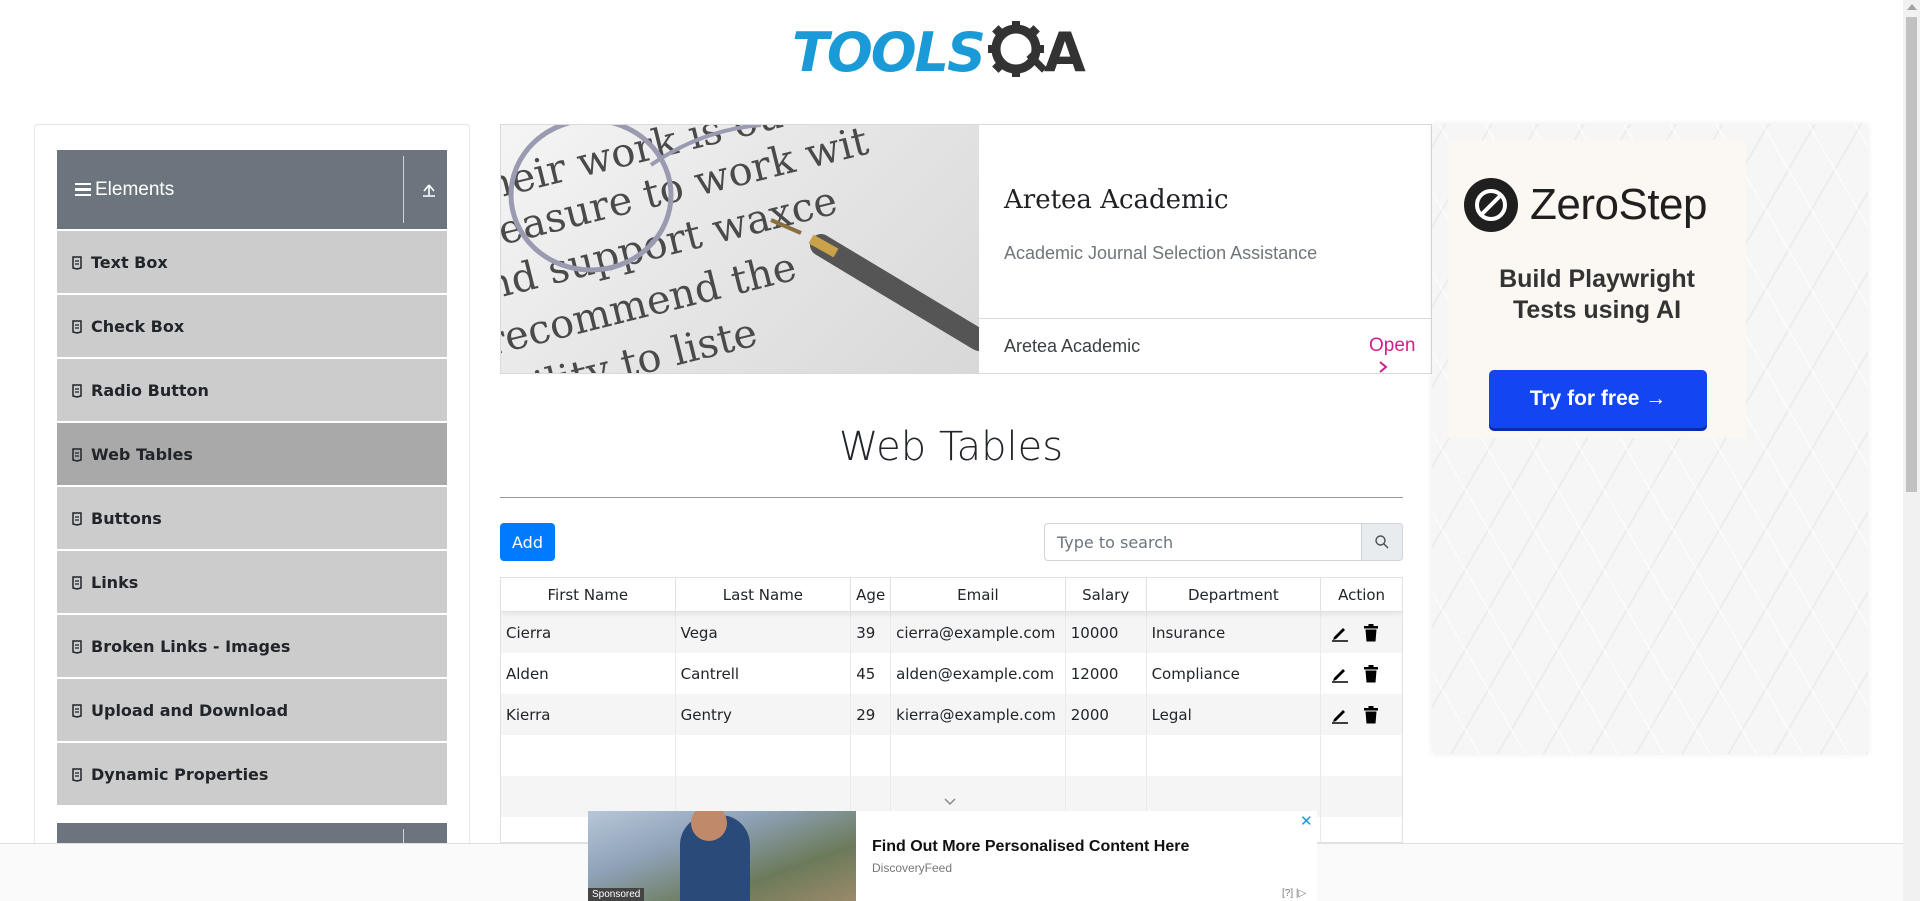 This screenshot has height=901, width=1920. Describe the element at coordinates (1203, 542) in the screenshot. I see `search-input` at that location.